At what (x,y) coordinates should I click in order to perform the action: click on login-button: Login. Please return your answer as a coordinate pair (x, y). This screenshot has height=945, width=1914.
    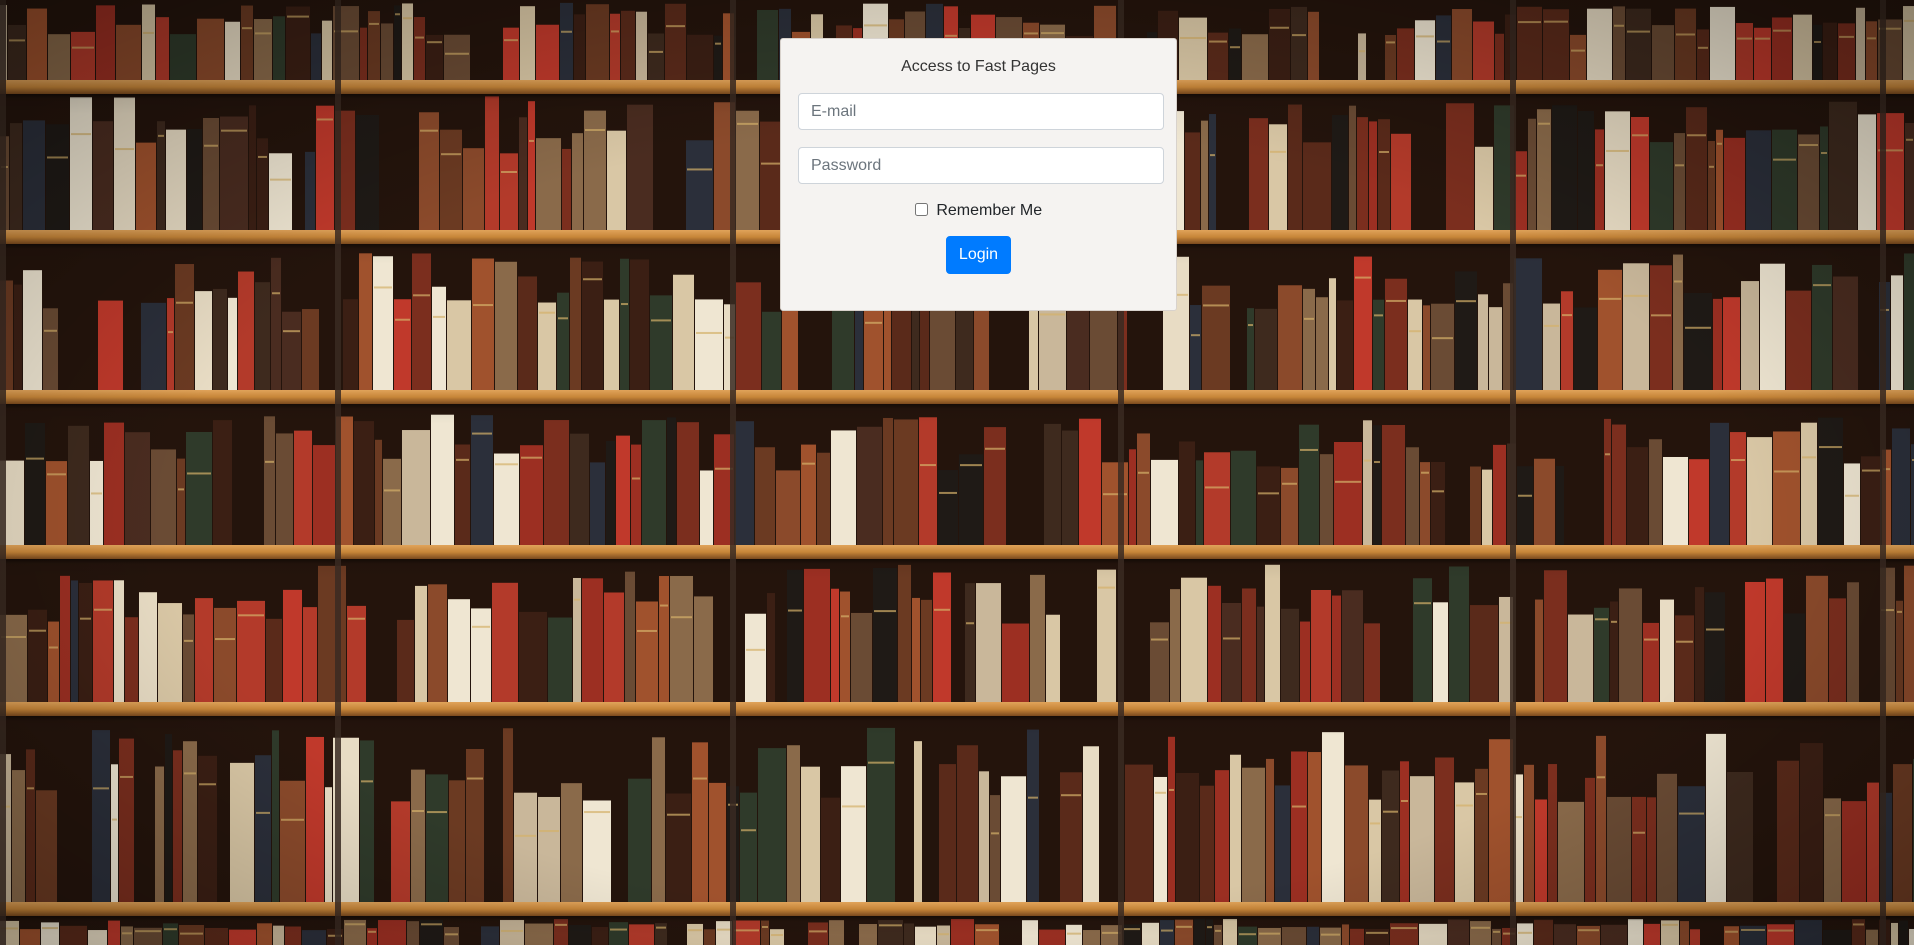
    Looking at the image, I should click on (978, 255).